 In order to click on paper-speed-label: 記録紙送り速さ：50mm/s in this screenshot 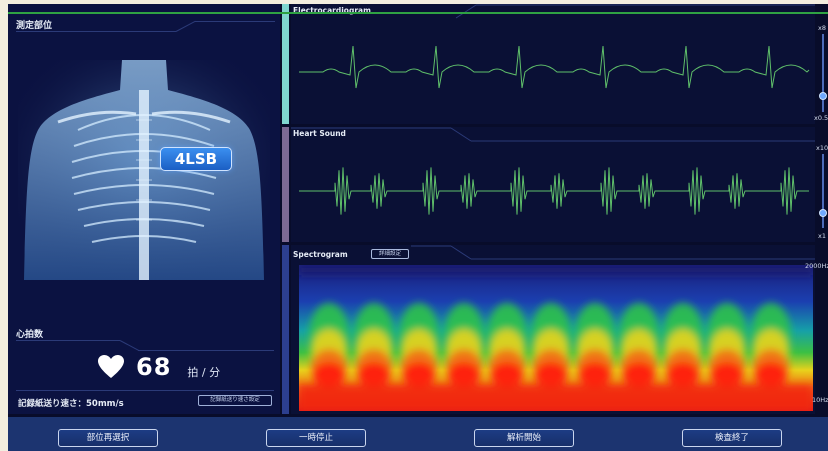, I will do `click(71, 404)`.